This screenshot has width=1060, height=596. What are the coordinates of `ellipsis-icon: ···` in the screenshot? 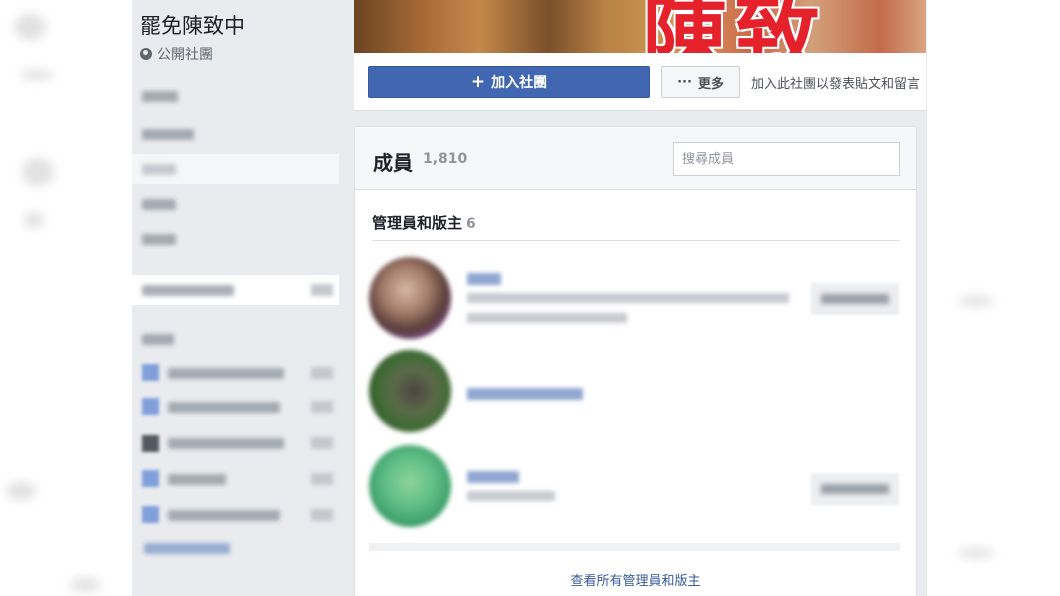 It's located at (684, 82).